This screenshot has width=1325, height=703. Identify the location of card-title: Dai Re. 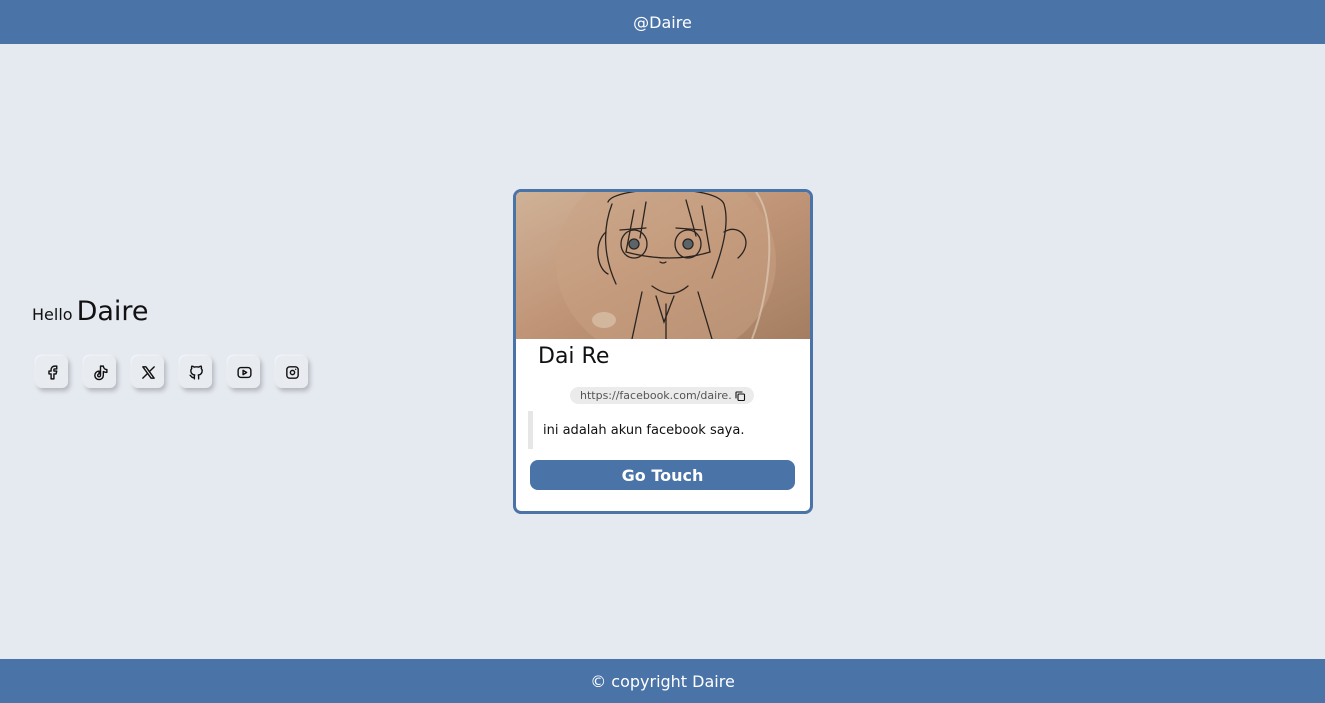
(574, 356).